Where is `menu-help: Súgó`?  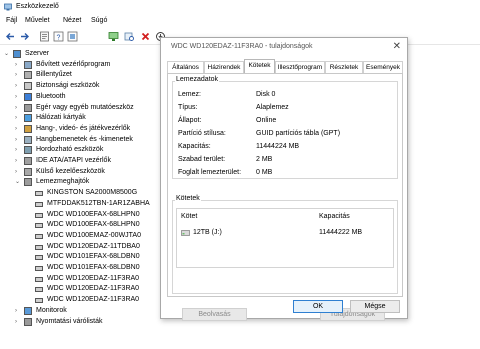
menu-help: Súgó is located at coordinates (99, 20).